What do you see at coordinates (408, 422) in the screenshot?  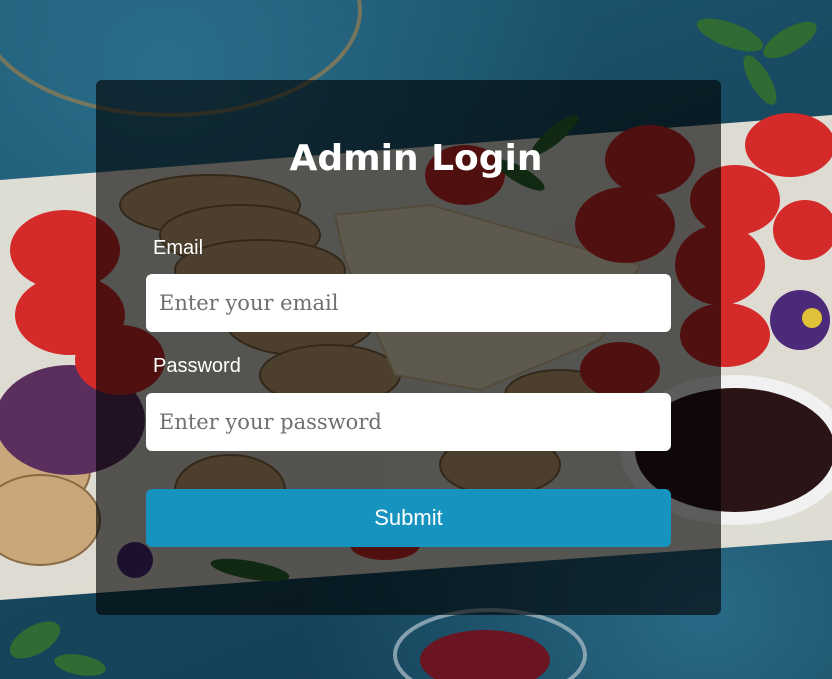 I see `password-field` at bounding box center [408, 422].